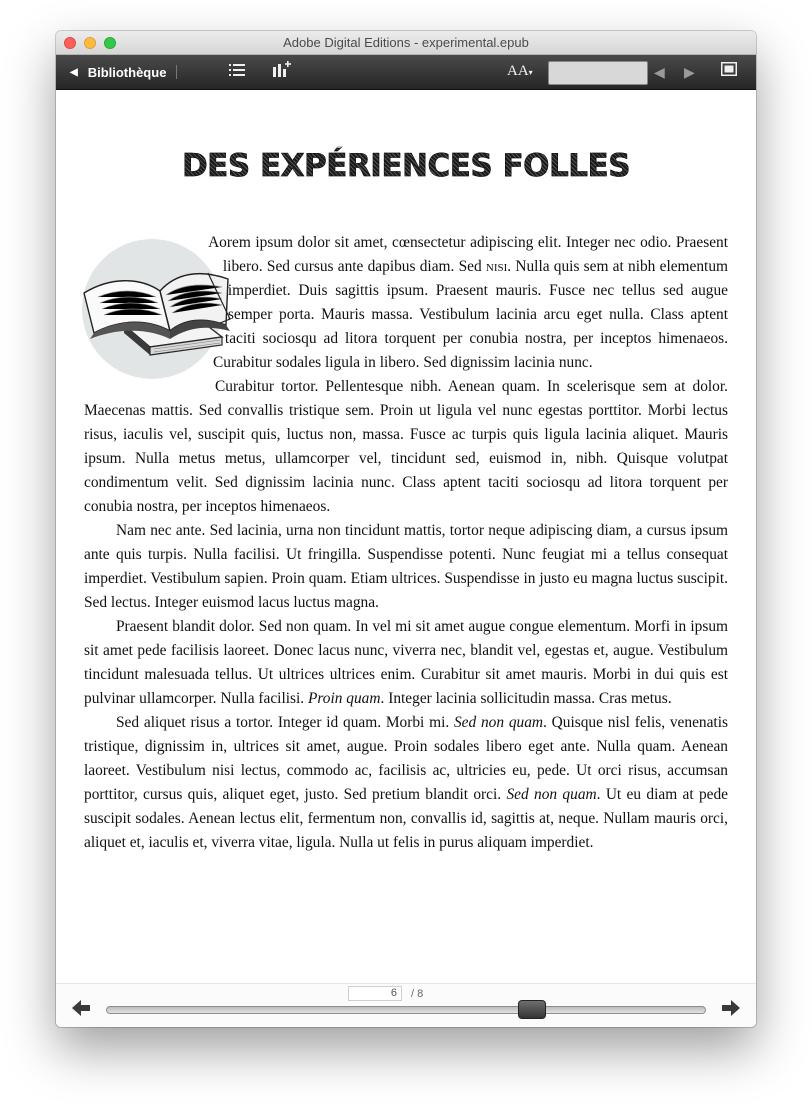 Image resolution: width=812 pixels, height=1107 pixels. I want to click on current-page-field: 6, so click(375, 993).